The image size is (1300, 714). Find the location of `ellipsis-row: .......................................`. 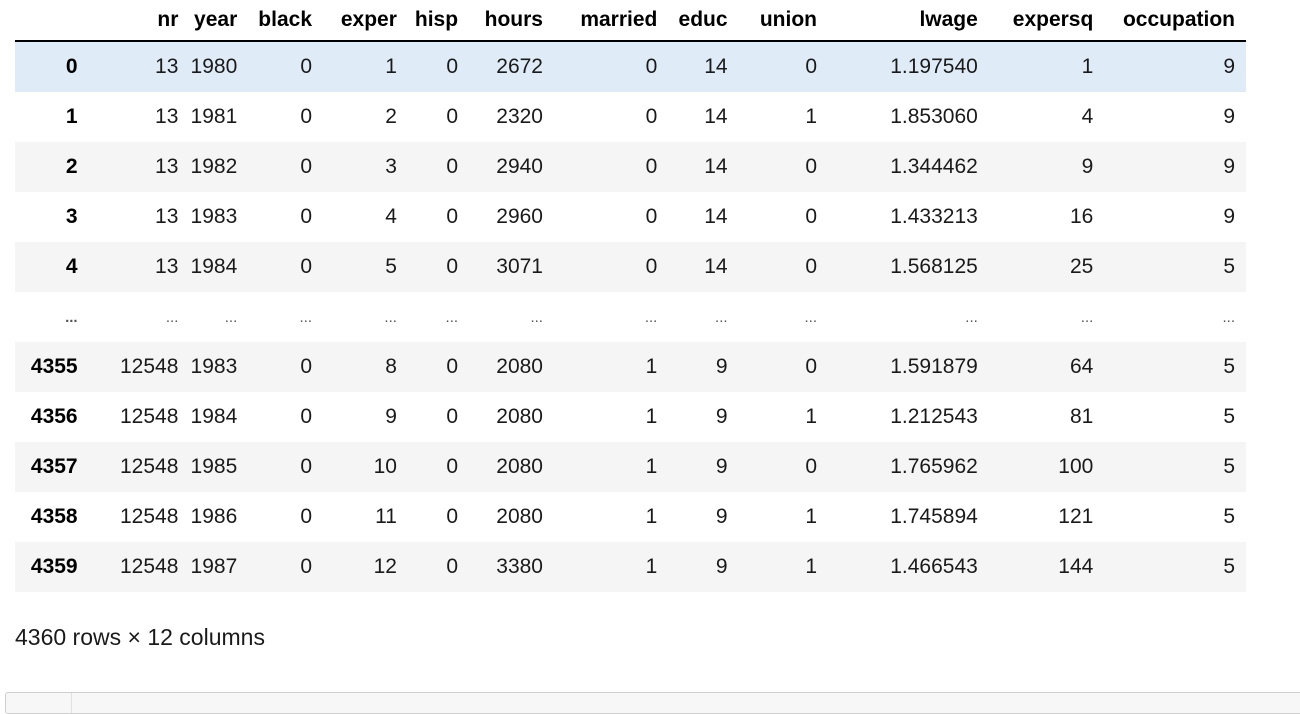

ellipsis-row: ....................................... is located at coordinates (630, 317).